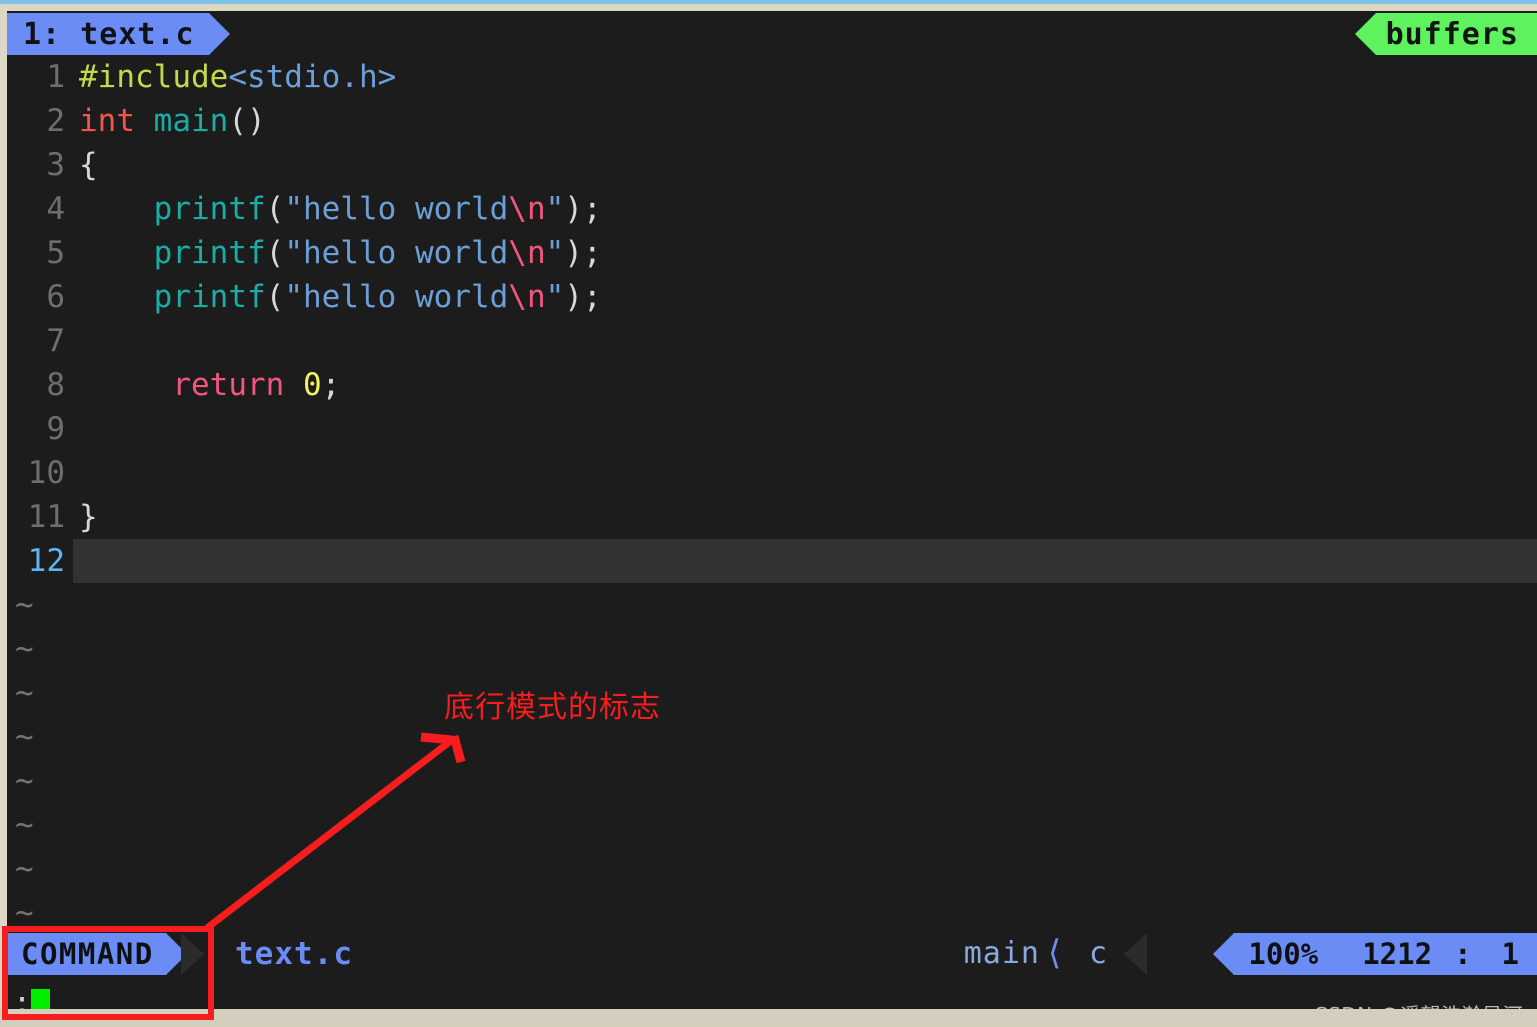 This screenshot has height=1027, width=1537. Describe the element at coordinates (55, 429) in the screenshot. I see `line-number: 9` at that location.